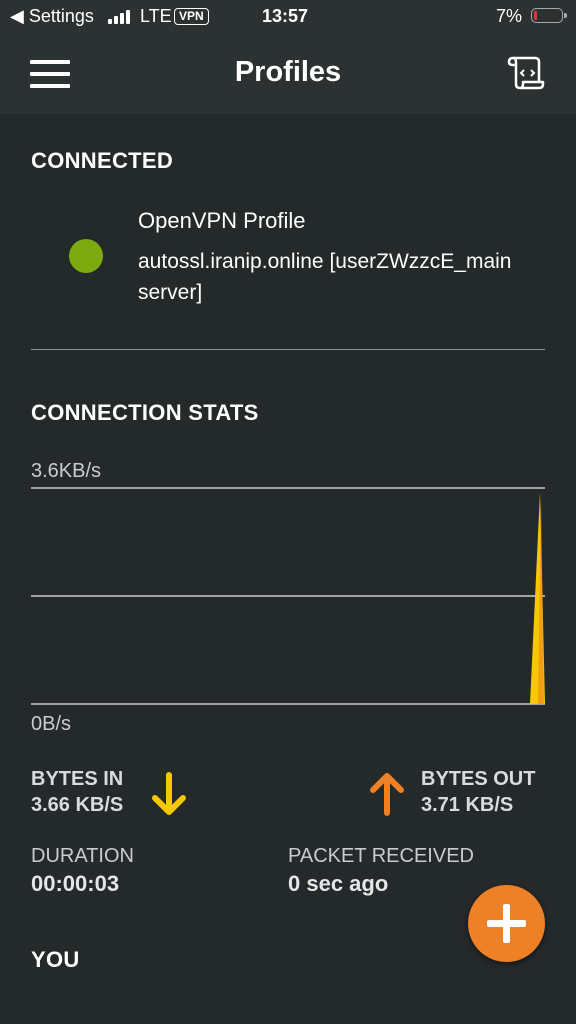 The height and width of the screenshot is (1024, 576). What do you see at coordinates (52, 16) in the screenshot?
I see `back-to-settings-link: ◀ Settings` at bounding box center [52, 16].